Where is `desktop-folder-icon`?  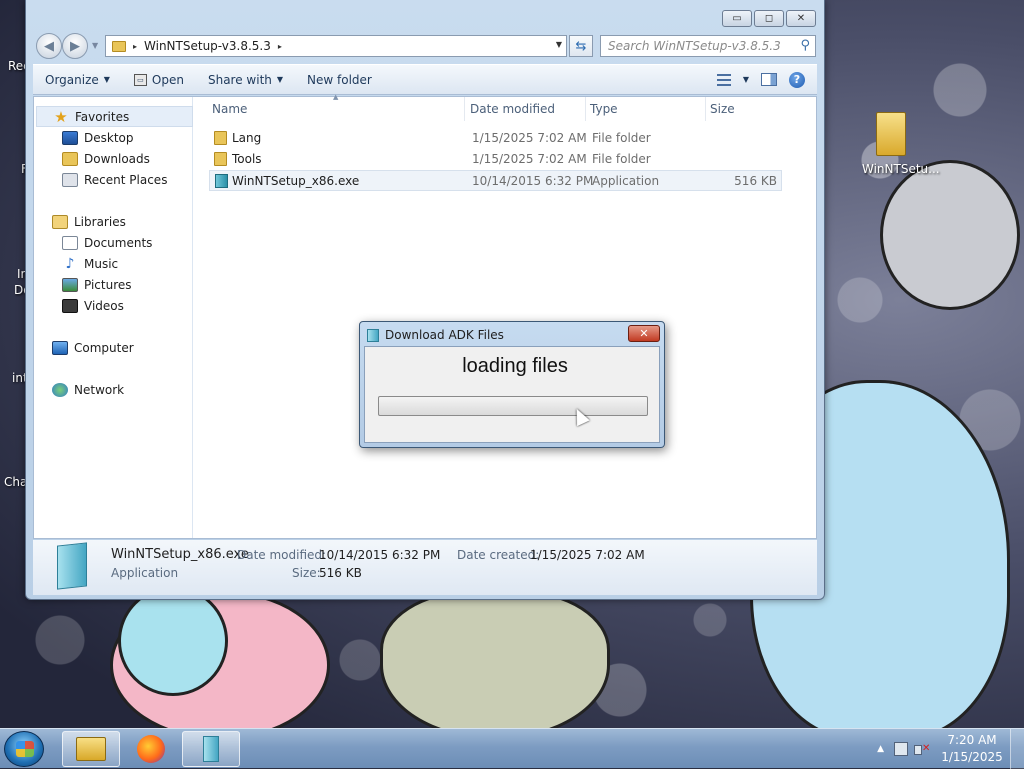 desktop-folder-icon is located at coordinates (891, 134).